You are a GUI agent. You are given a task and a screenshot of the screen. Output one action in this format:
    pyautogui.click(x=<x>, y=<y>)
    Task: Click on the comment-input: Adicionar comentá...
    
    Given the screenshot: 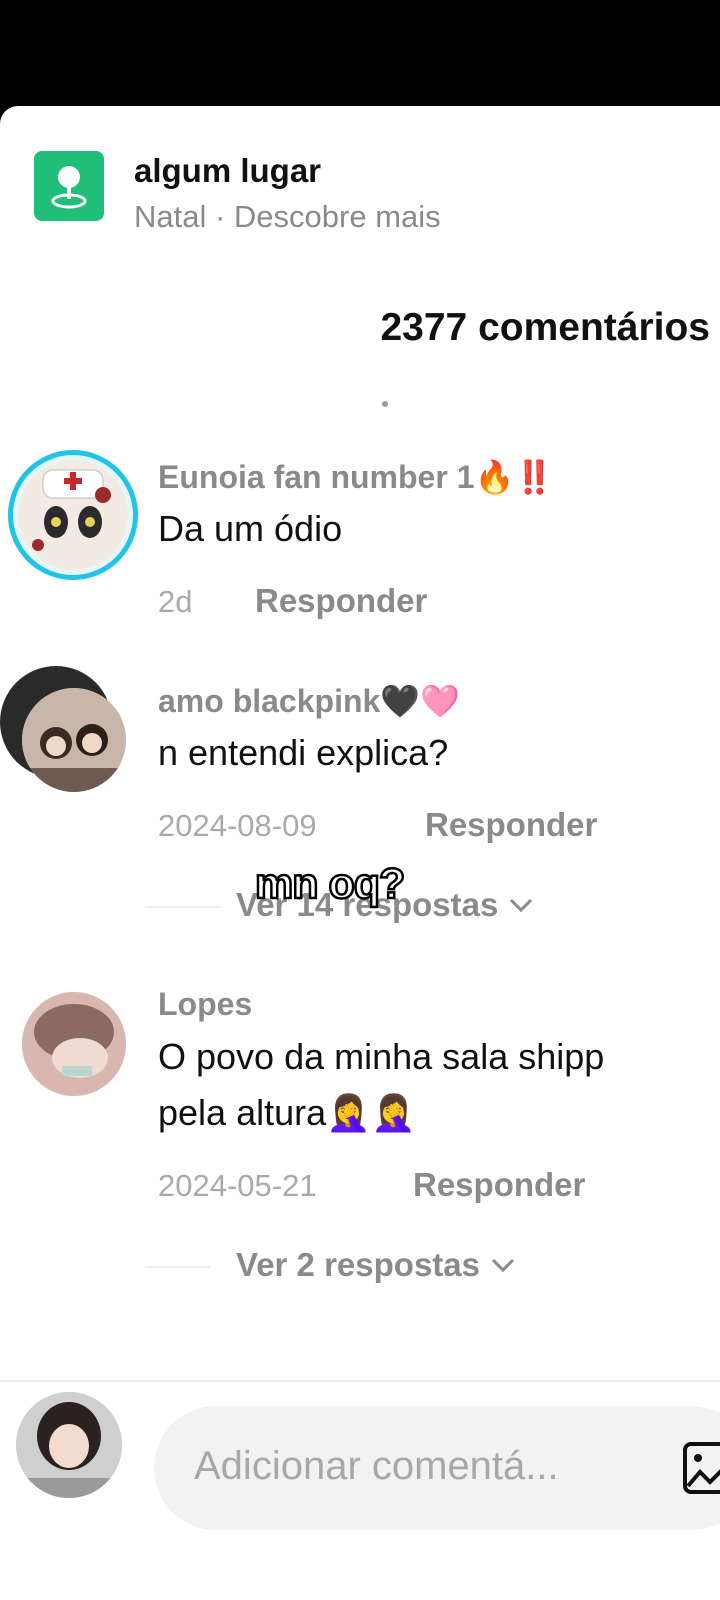 What is the action you would take?
    pyautogui.click(x=437, y=1468)
    